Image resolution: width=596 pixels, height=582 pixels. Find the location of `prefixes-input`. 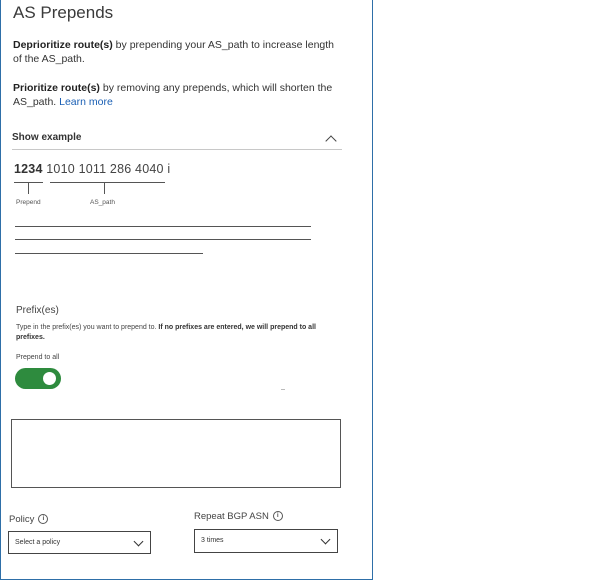

prefixes-input is located at coordinates (176, 453).